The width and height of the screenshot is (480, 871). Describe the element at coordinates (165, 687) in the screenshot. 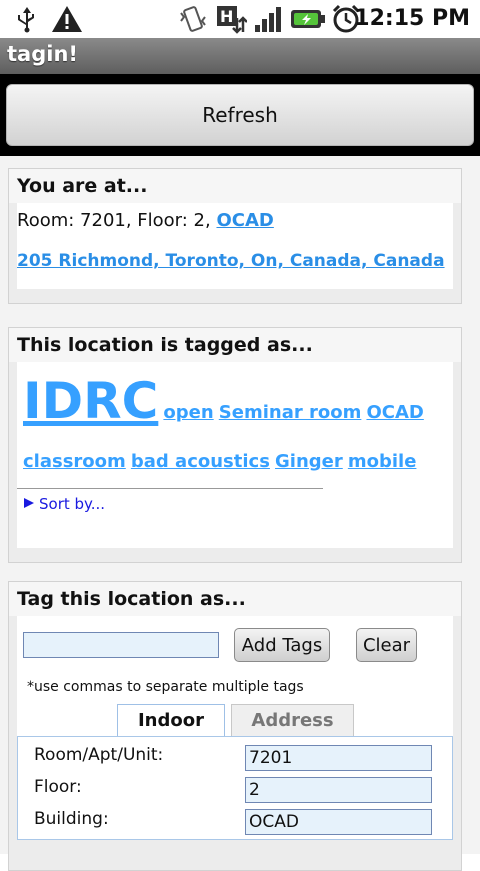

I see `tag-hint: *use commas to separate multiple tags` at that location.